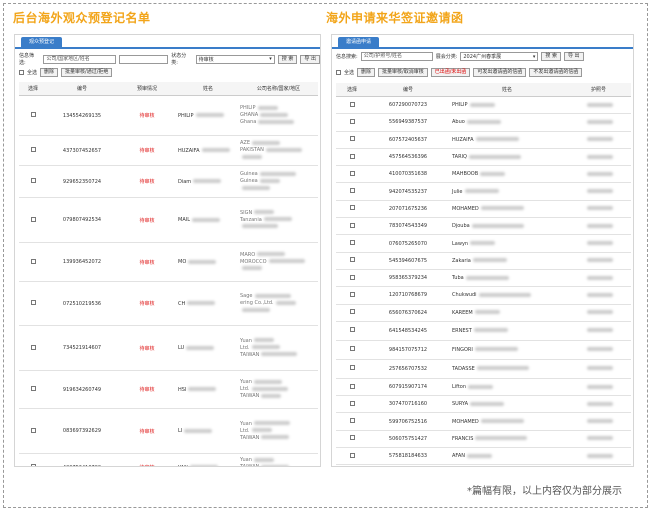 The image size is (653, 512). What do you see at coordinates (179, 59) in the screenshot?
I see `left-status-label: 状态分类:` at bounding box center [179, 59].